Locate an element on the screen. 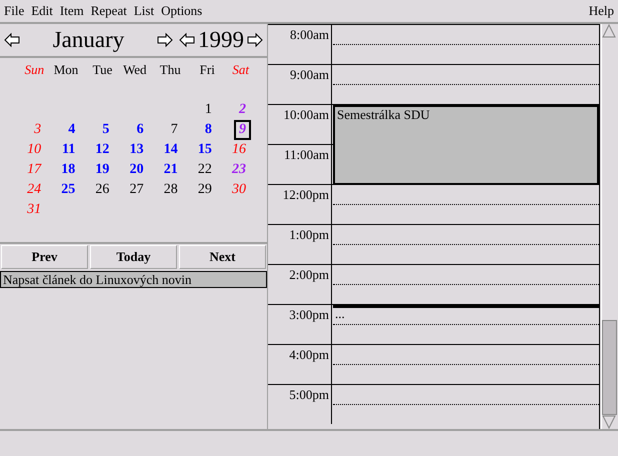 The height and width of the screenshot is (456, 618). weekday-label: Wed is located at coordinates (135, 70).